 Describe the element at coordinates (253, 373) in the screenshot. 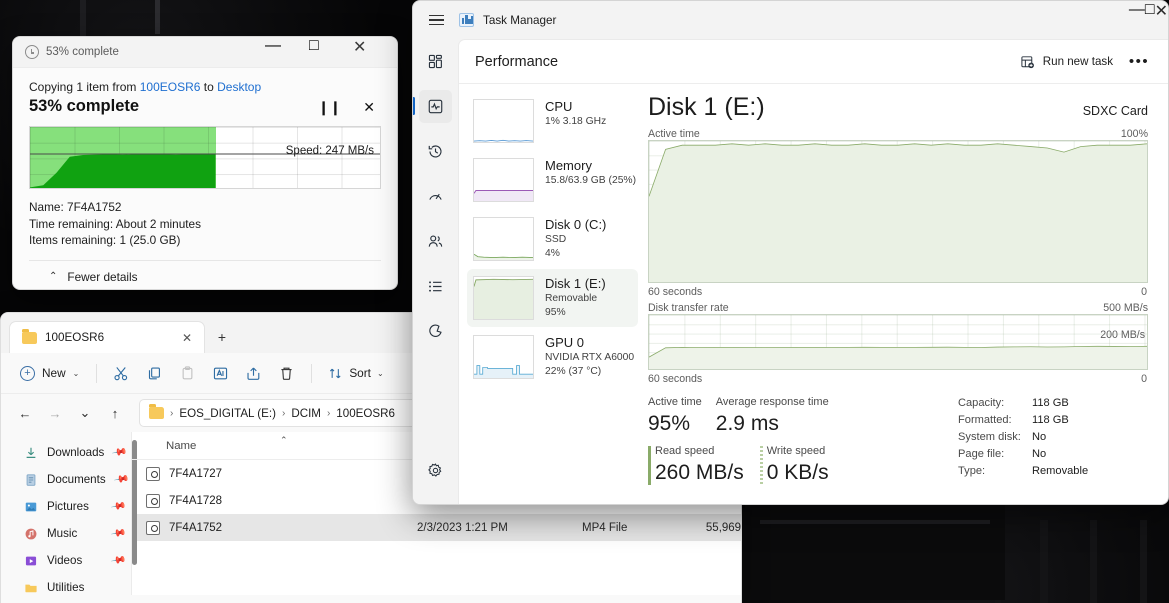

I see `share-button` at that location.